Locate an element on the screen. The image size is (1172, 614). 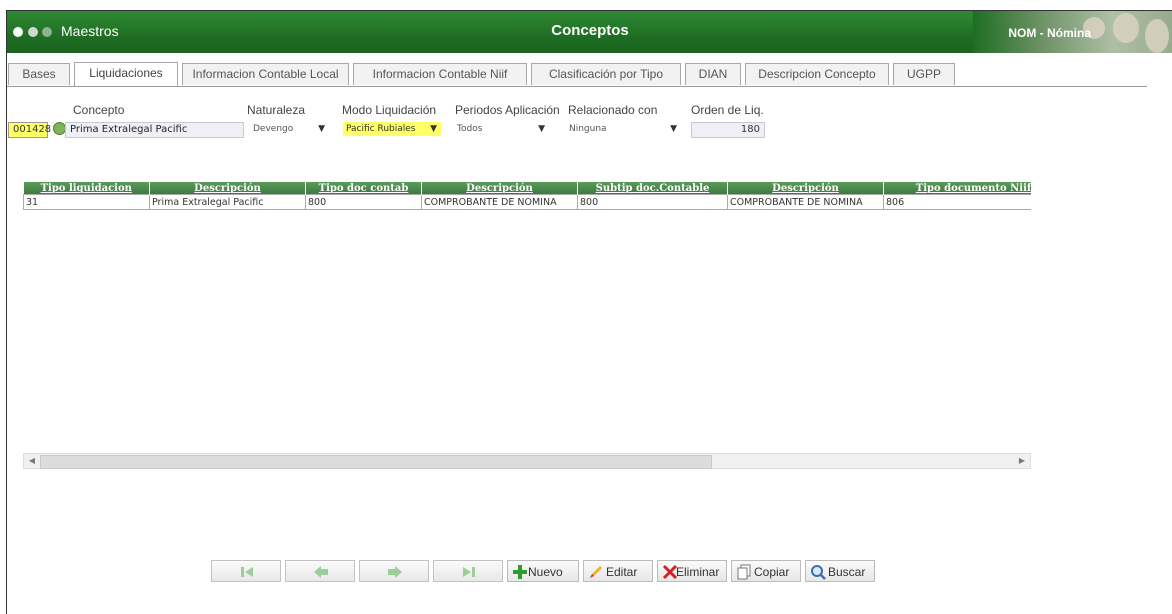
tab-informacion-contable-niif: Informacion Contable Niif is located at coordinates (440, 74).